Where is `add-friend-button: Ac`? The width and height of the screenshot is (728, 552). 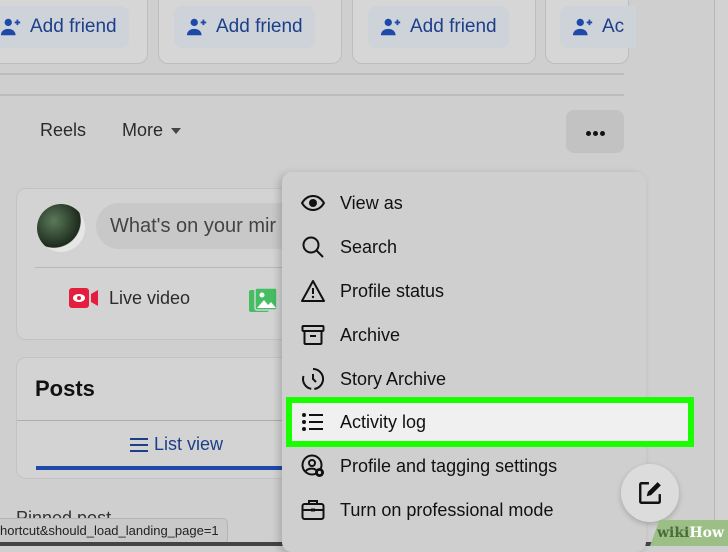 add-friend-button: Ac is located at coordinates (598, 27).